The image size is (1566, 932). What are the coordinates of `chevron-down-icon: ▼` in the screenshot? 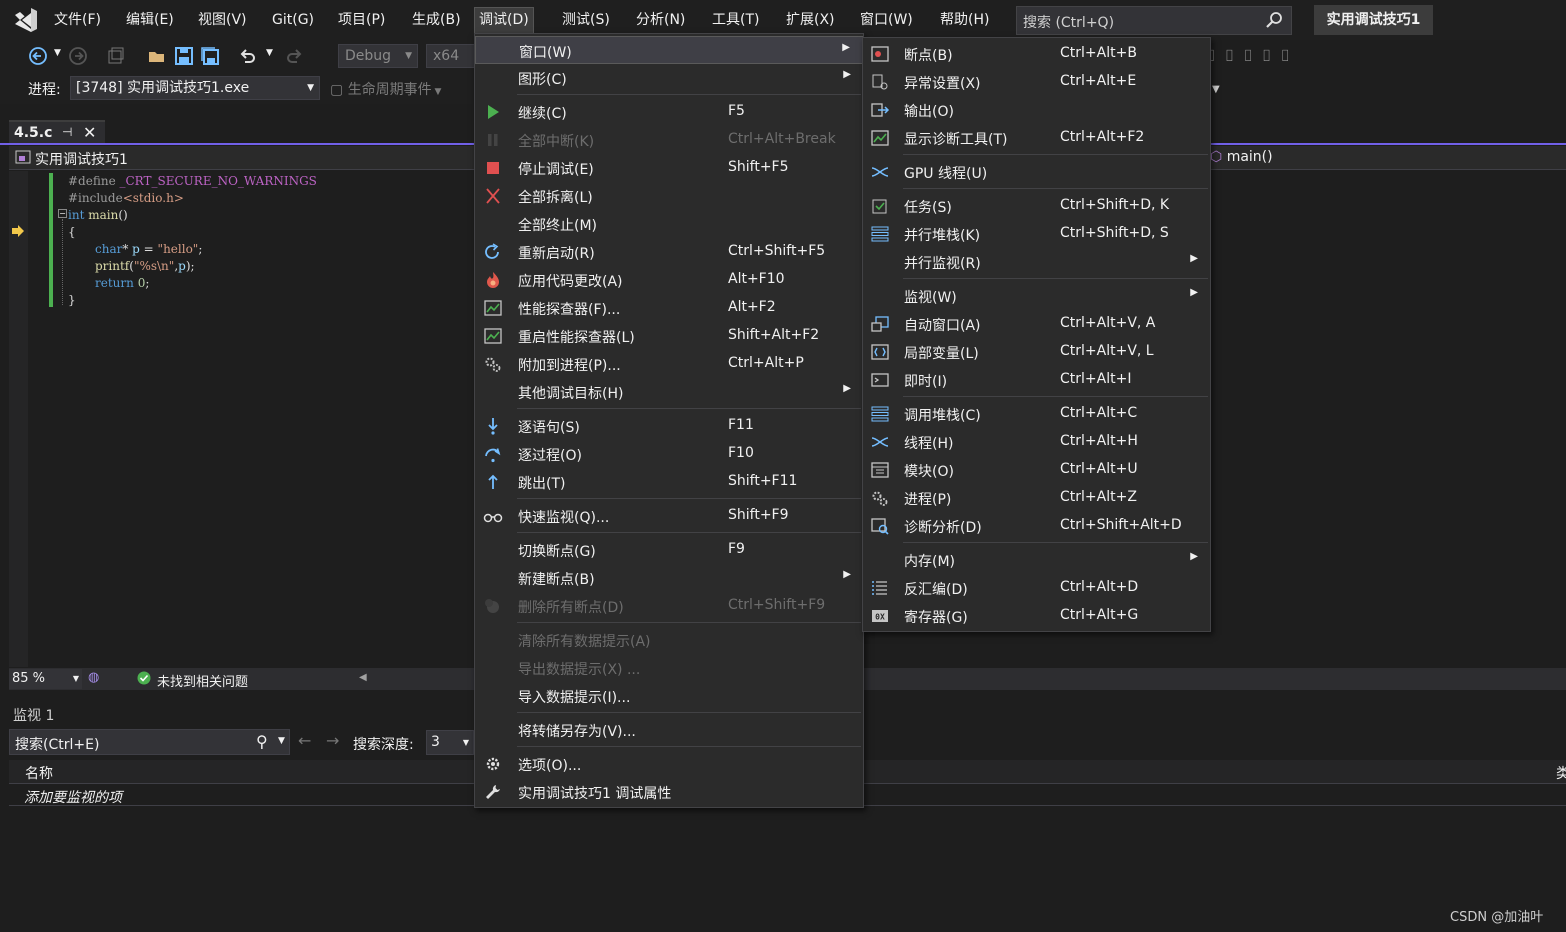 It's located at (408, 56).